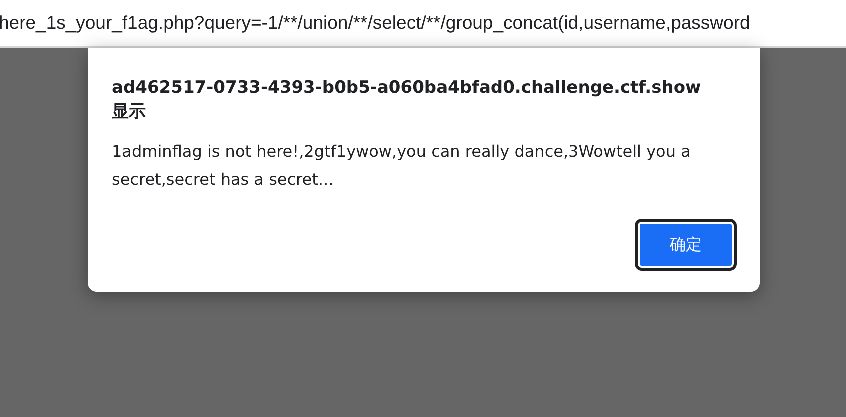 This screenshot has width=846, height=417. Describe the element at coordinates (407, 88) in the screenshot. I see `dialog-title: ad462517-0733-4393-b0b5-a060ba4bfad0.challenge.ctf.show` at that location.